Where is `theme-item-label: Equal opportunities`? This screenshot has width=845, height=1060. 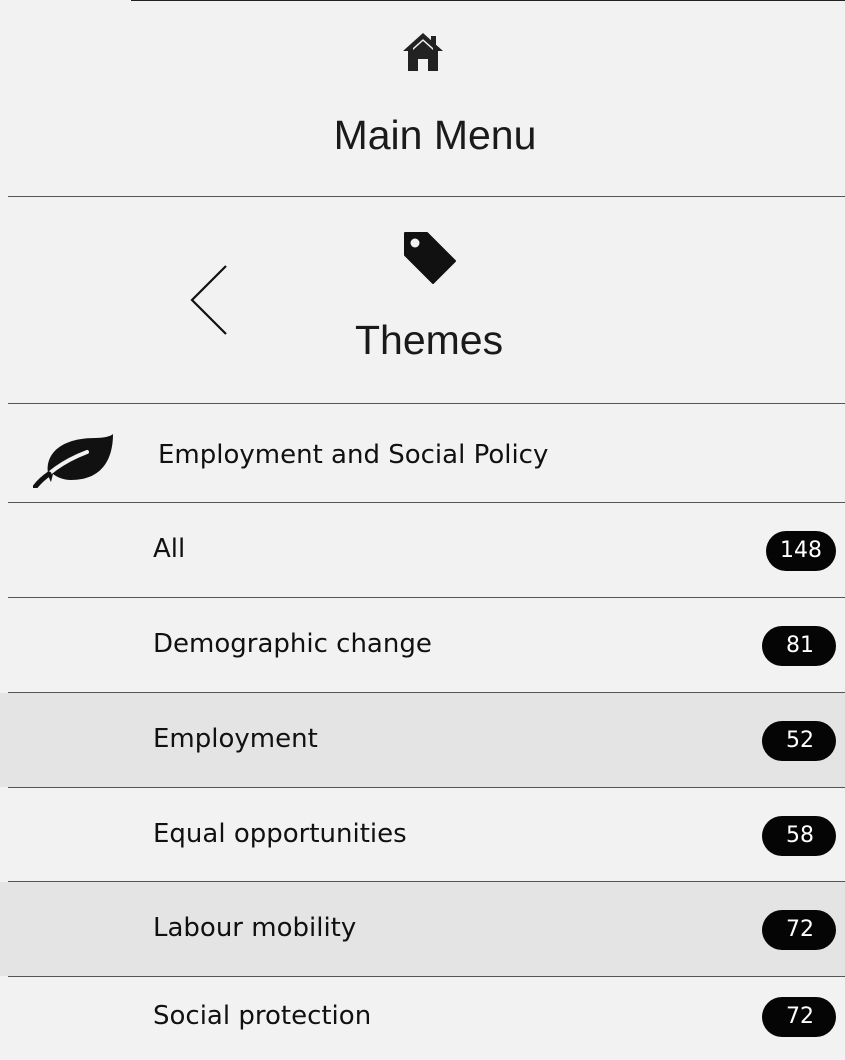
theme-item-label: Equal opportunities is located at coordinates (280, 834).